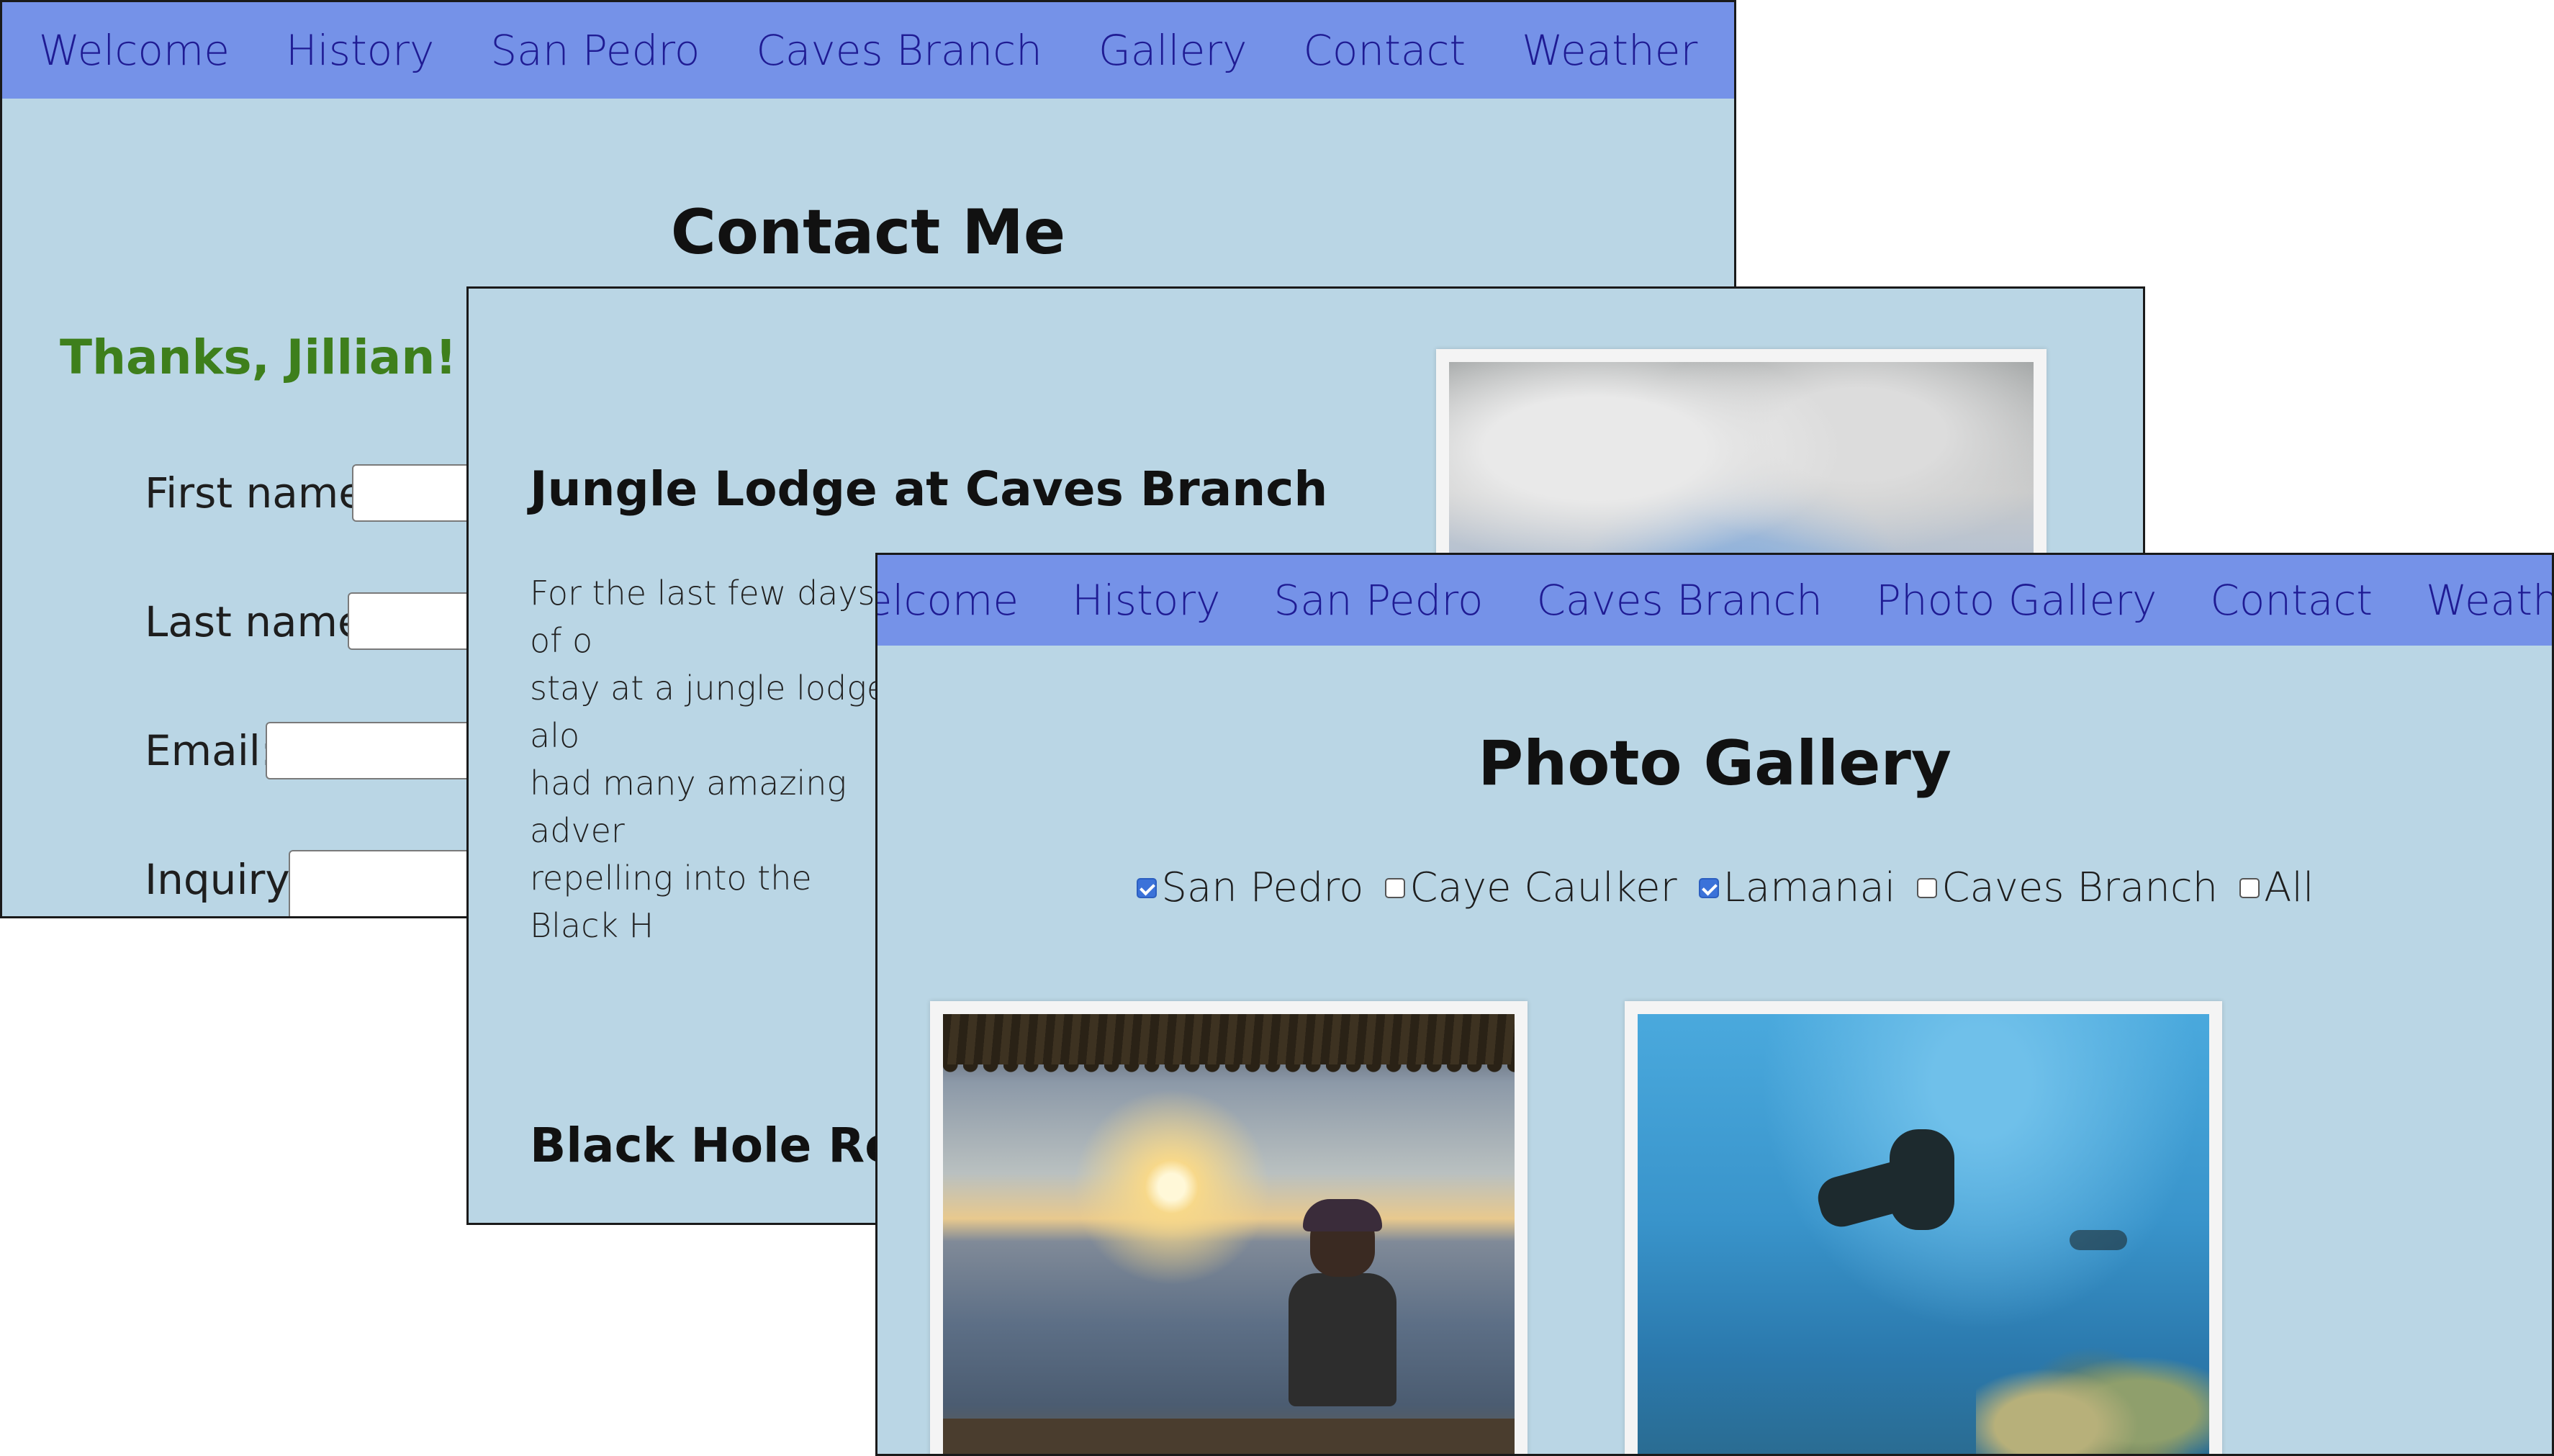  Describe the element at coordinates (1543, 887) in the screenshot. I see `filter-caye-caulker-label: Caye Caulker` at that location.